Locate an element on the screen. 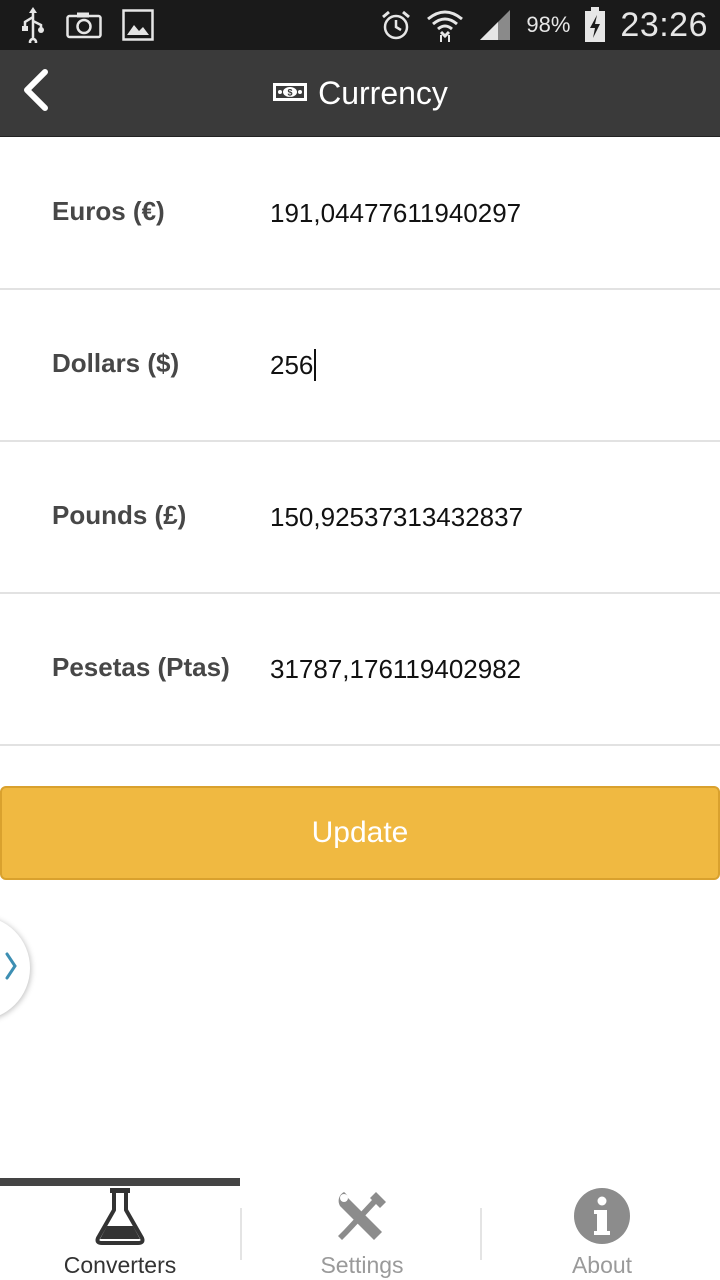 This screenshot has height=1280, width=720. pesetas-label: Pesetas (Ptas) is located at coordinates (141, 667).